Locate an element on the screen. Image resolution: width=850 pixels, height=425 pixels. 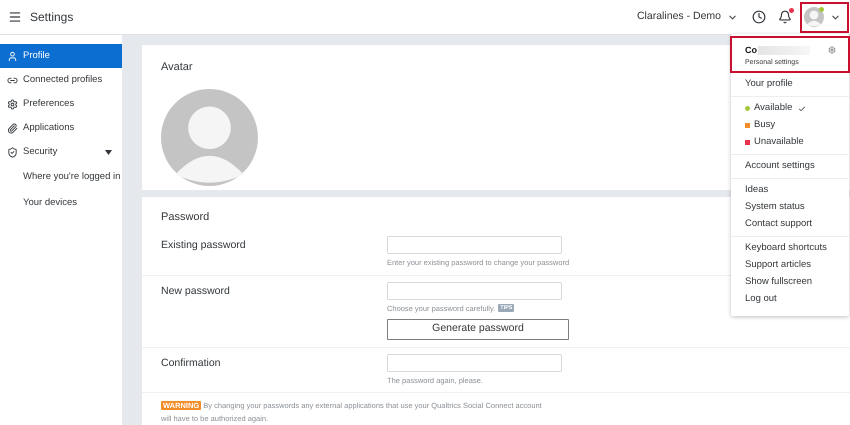
section-title: Avatar is located at coordinates (177, 67).